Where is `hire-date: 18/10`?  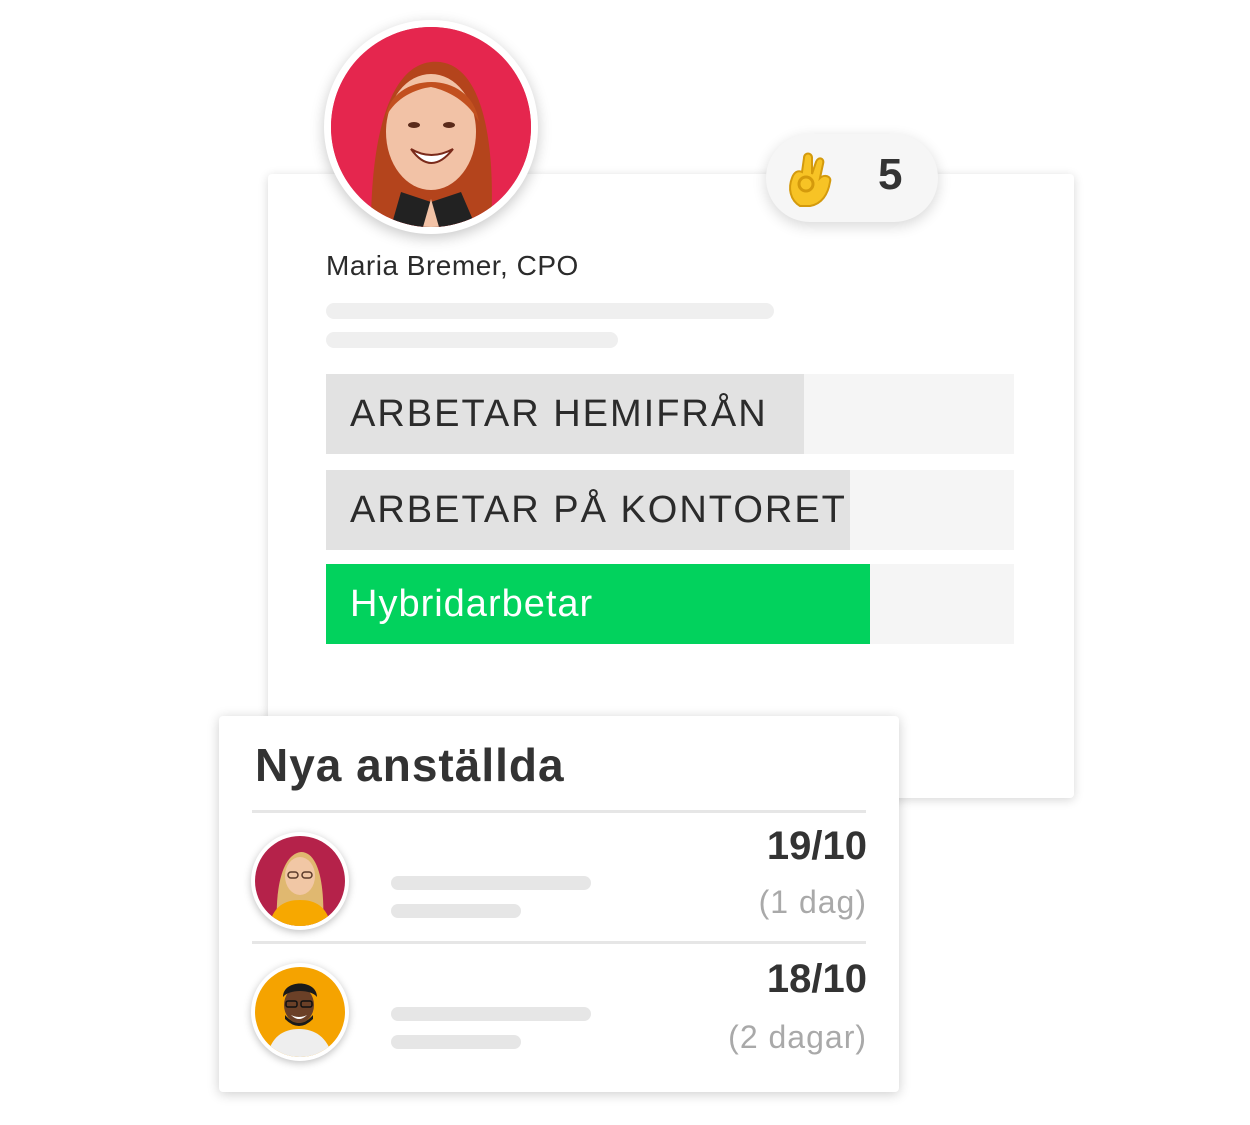
hire-date: 18/10 is located at coordinates (816, 979).